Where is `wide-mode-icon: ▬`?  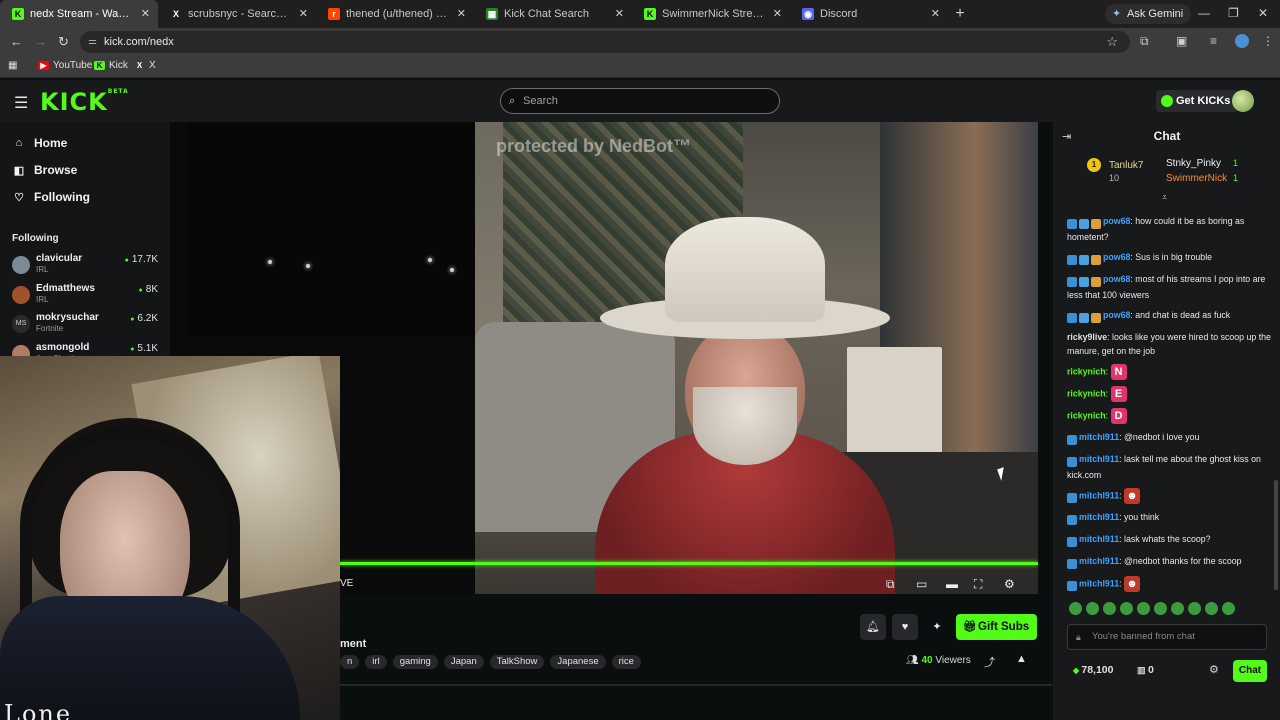
wide-mode-icon: ▬ is located at coordinates (952, 584).